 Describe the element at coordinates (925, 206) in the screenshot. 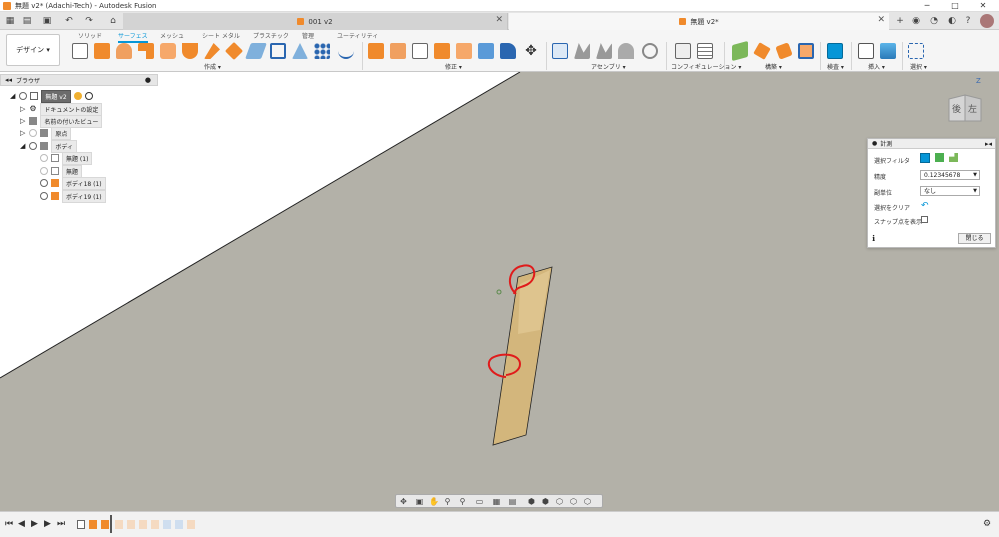

I see `clear-selection-icon: ↶` at that location.